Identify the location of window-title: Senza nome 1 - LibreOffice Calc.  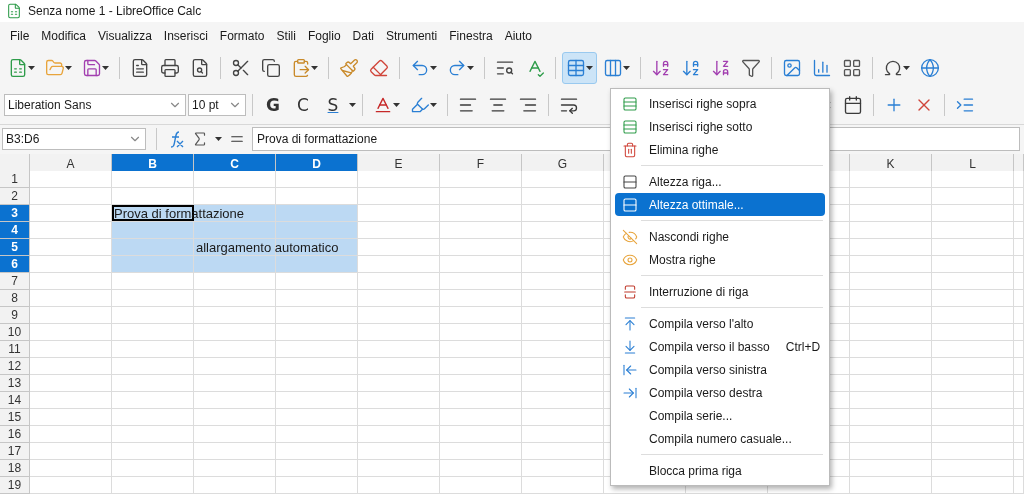
(115, 11).